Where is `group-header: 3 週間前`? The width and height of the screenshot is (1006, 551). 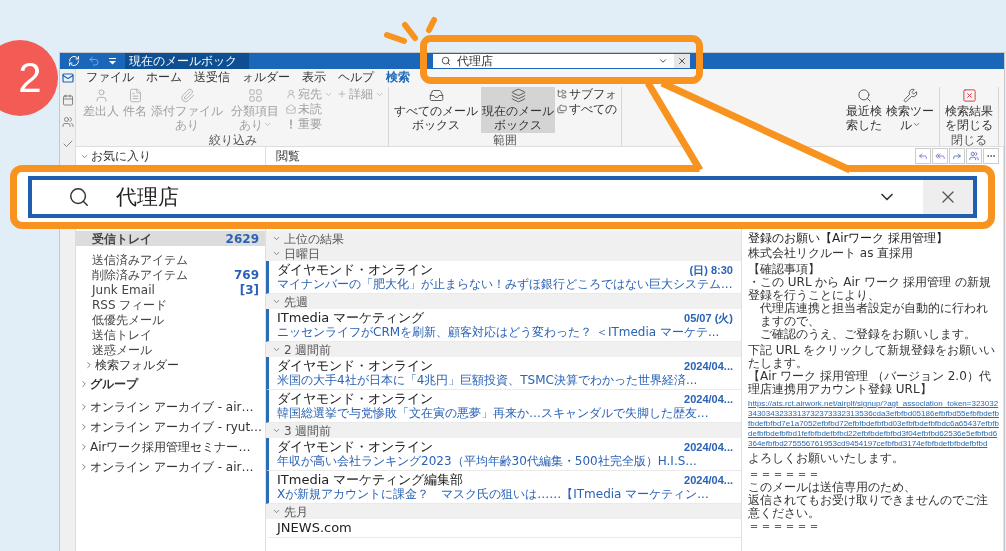
group-header: 3 週間前 is located at coordinates (503, 430).